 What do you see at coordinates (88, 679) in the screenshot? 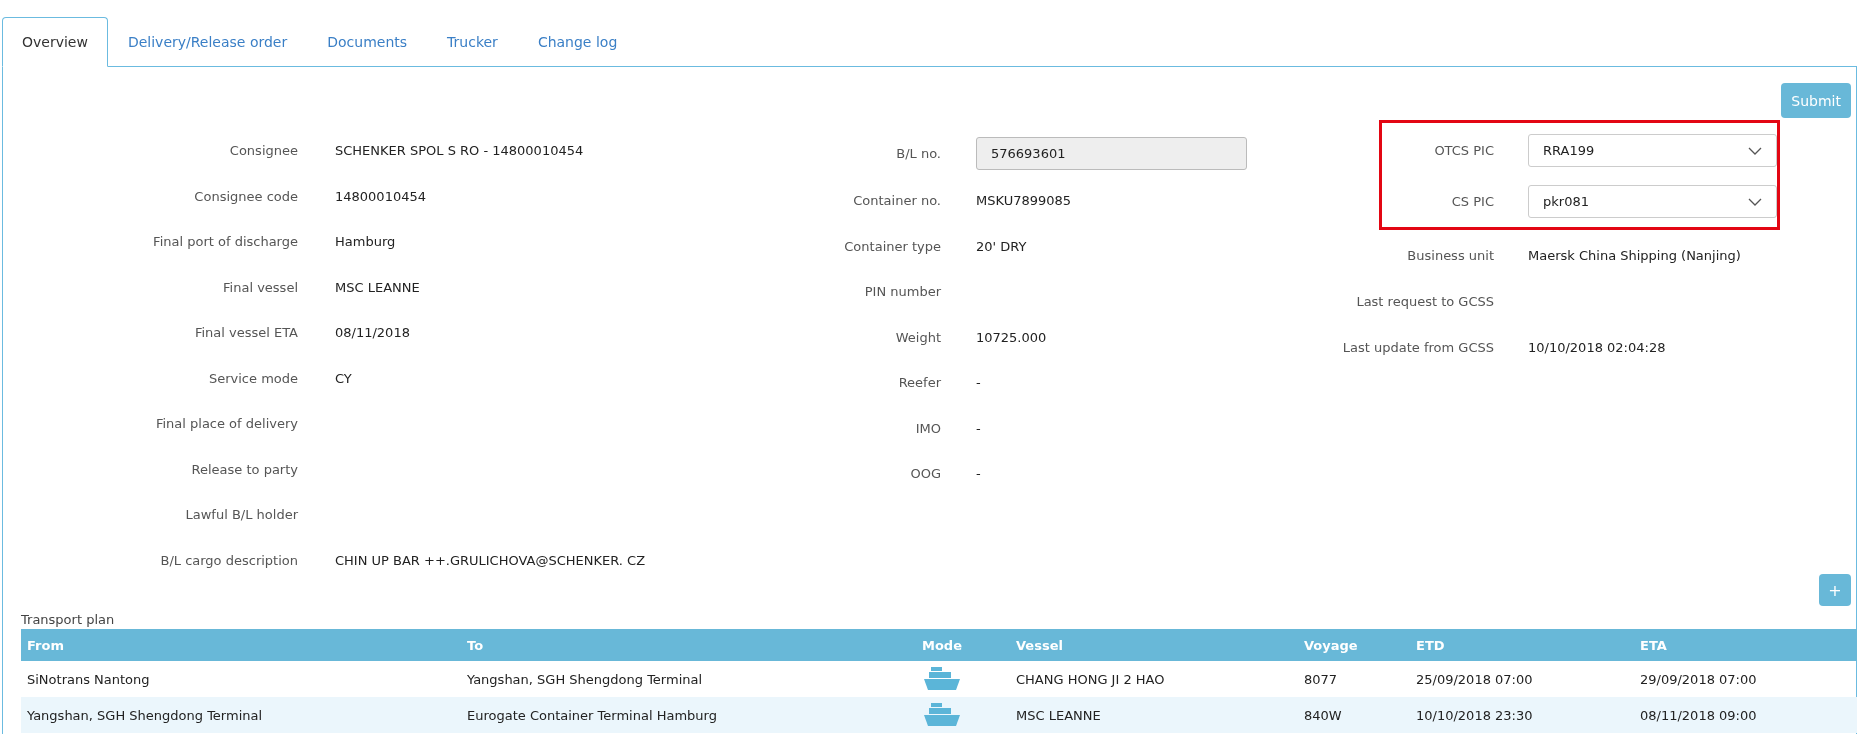
I see `table-cell: SiNotrans Nantong` at bounding box center [88, 679].